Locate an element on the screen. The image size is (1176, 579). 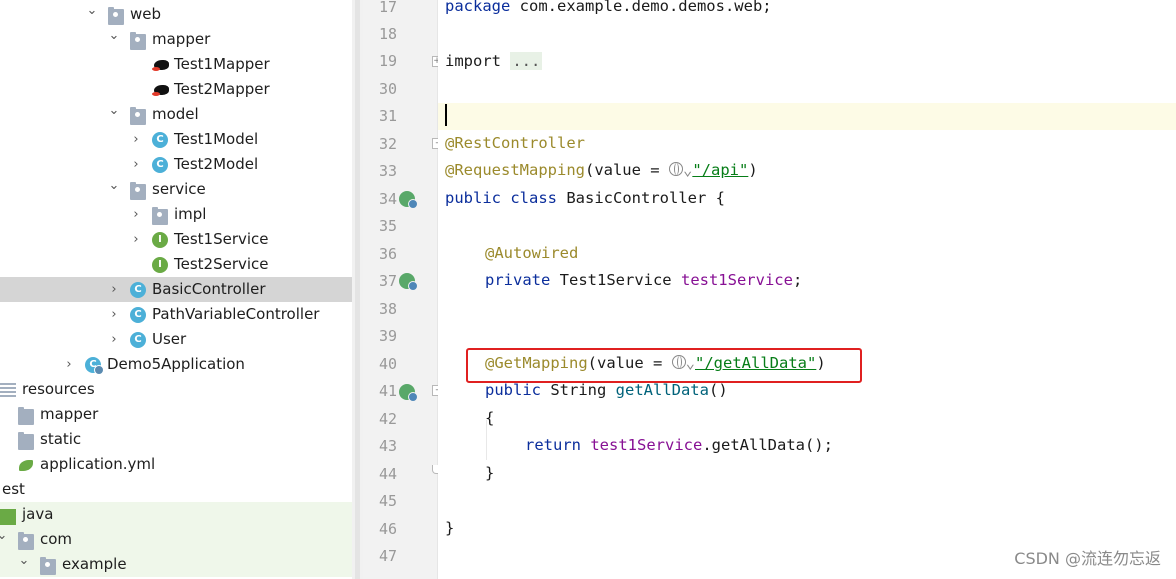
tree-item-label: impl is located at coordinates (190, 214).